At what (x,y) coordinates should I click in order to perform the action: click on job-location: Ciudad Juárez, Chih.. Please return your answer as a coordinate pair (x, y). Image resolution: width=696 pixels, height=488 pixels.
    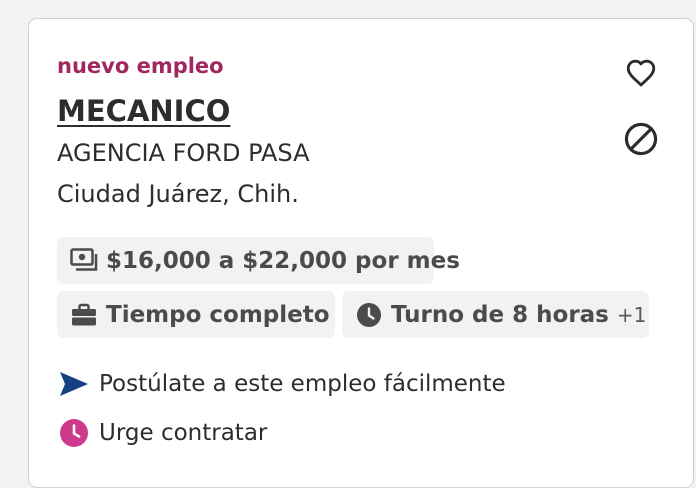
    Looking at the image, I should click on (178, 194).